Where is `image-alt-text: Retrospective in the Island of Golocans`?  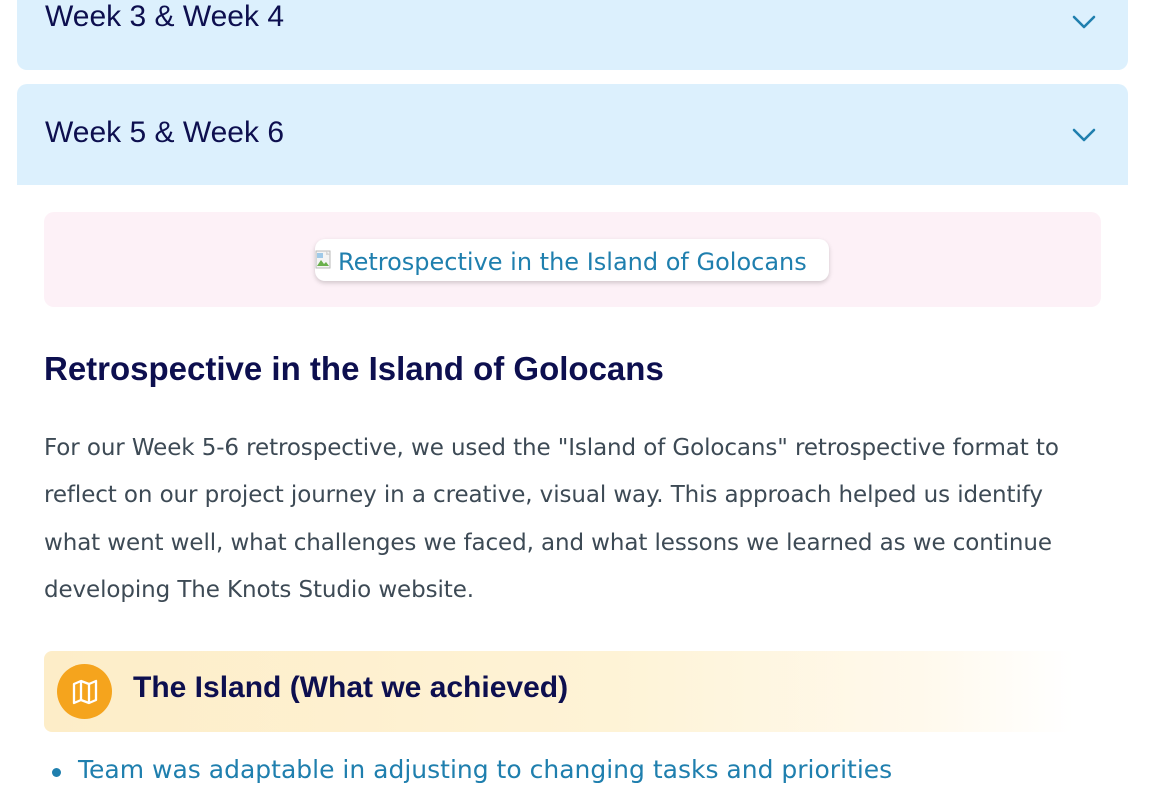 image-alt-text: Retrospective in the Island of Golocans is located at coordinates (572, 262).